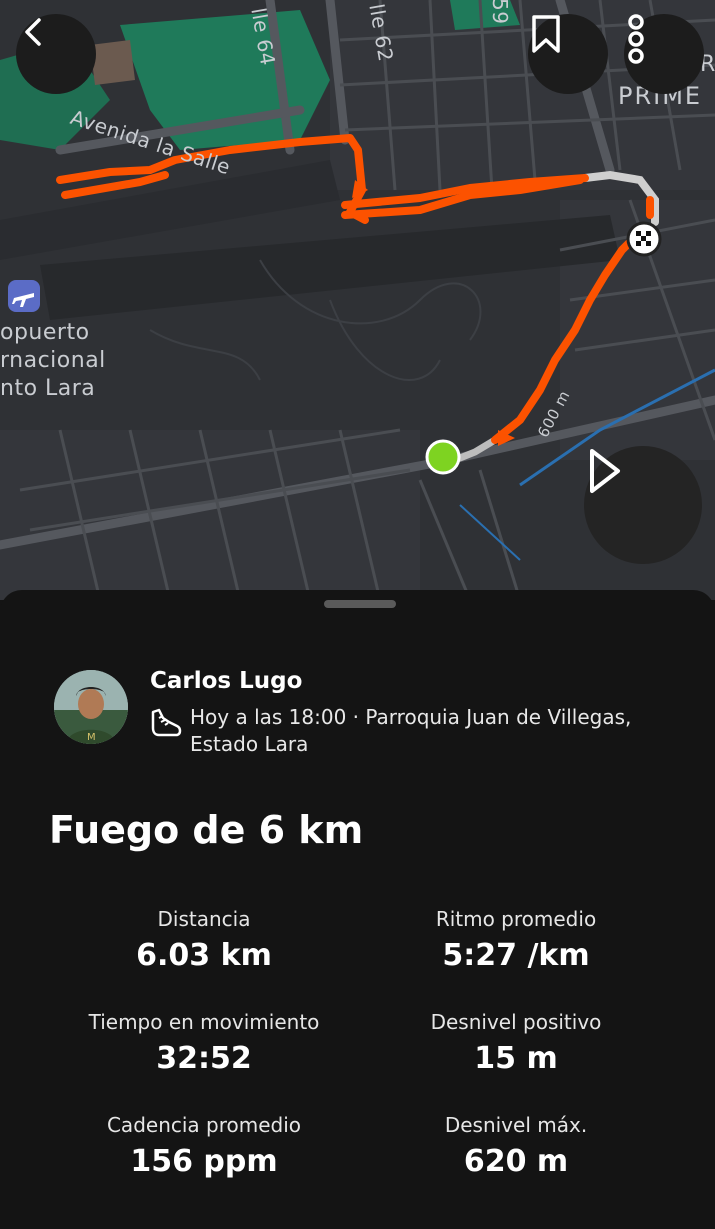  I want to click on stat-moving-time: Tiempo en movimiento 32:52, so click(204, 1042).